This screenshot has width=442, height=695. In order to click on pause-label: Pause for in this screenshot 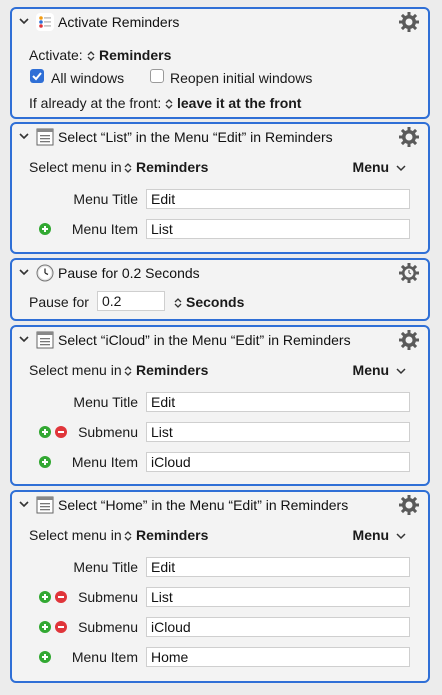, I will do `click(59, 302)`.